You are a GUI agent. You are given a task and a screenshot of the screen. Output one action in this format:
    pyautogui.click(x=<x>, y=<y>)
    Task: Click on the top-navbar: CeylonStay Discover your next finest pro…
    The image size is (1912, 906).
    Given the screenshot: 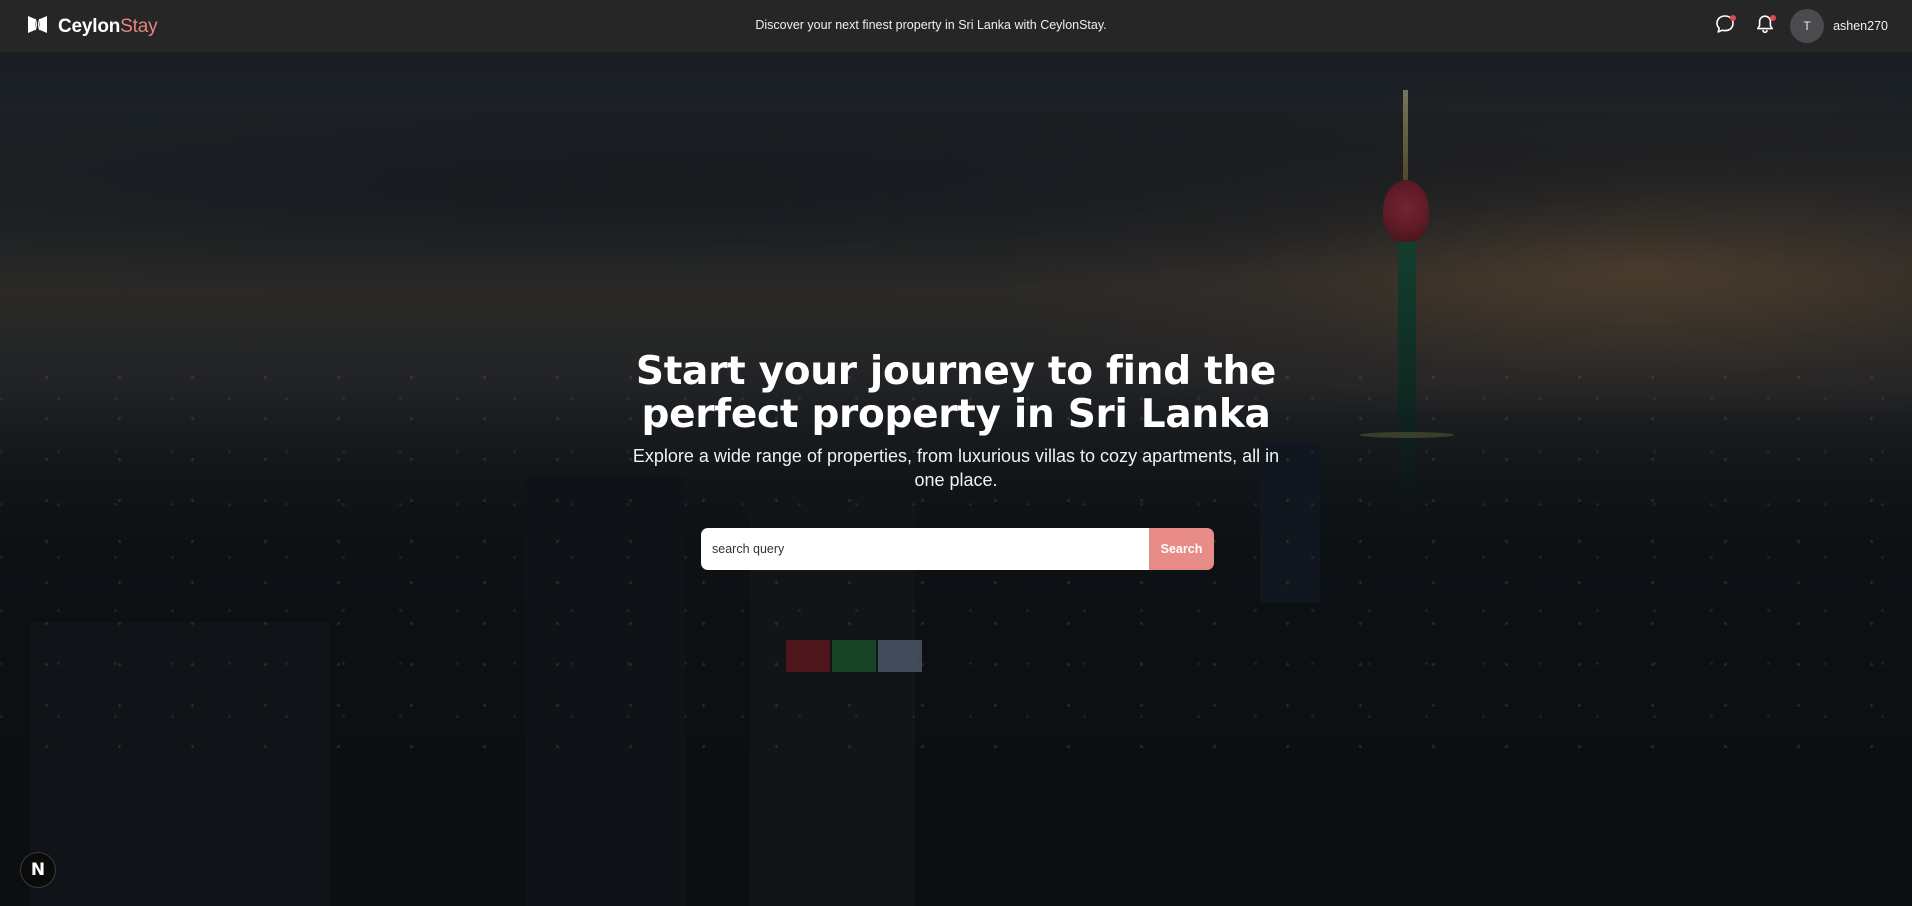 What is the action you would take?
    pyautogui.click(x=956, y=26)
    